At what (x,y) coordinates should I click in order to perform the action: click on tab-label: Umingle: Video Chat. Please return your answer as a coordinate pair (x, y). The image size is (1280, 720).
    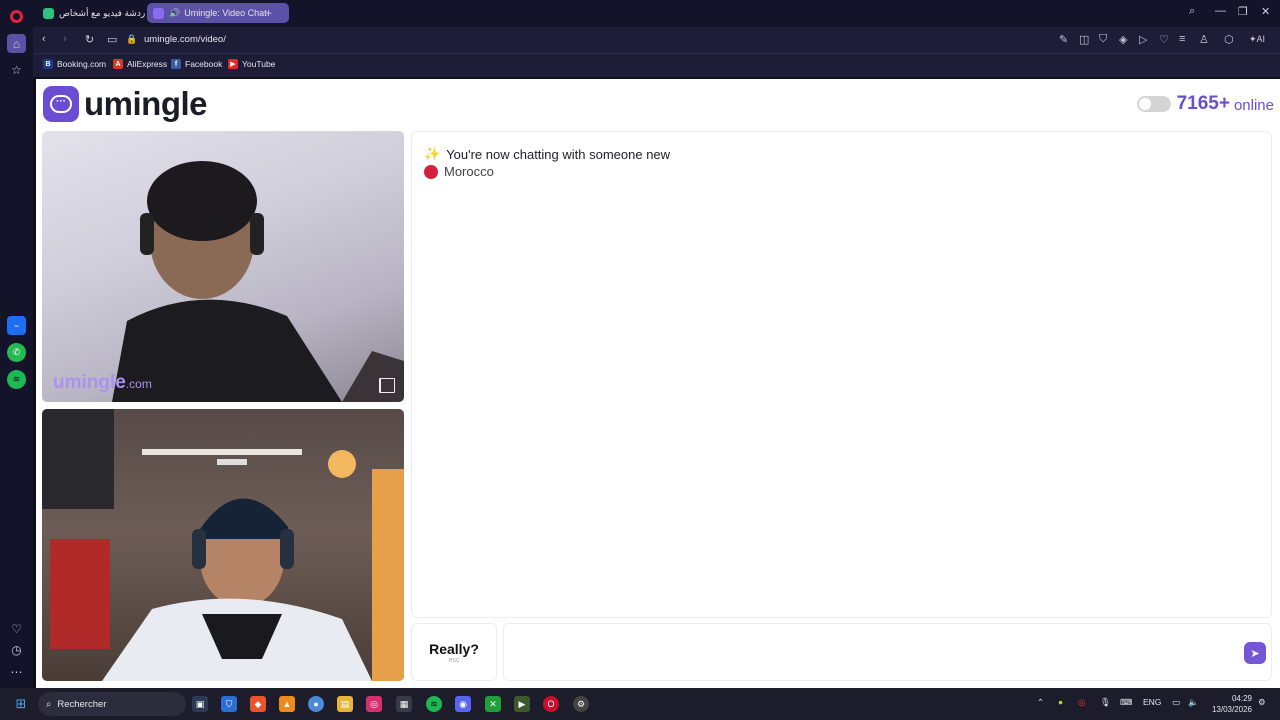
    Looking at the image, I should click on (225, 13).